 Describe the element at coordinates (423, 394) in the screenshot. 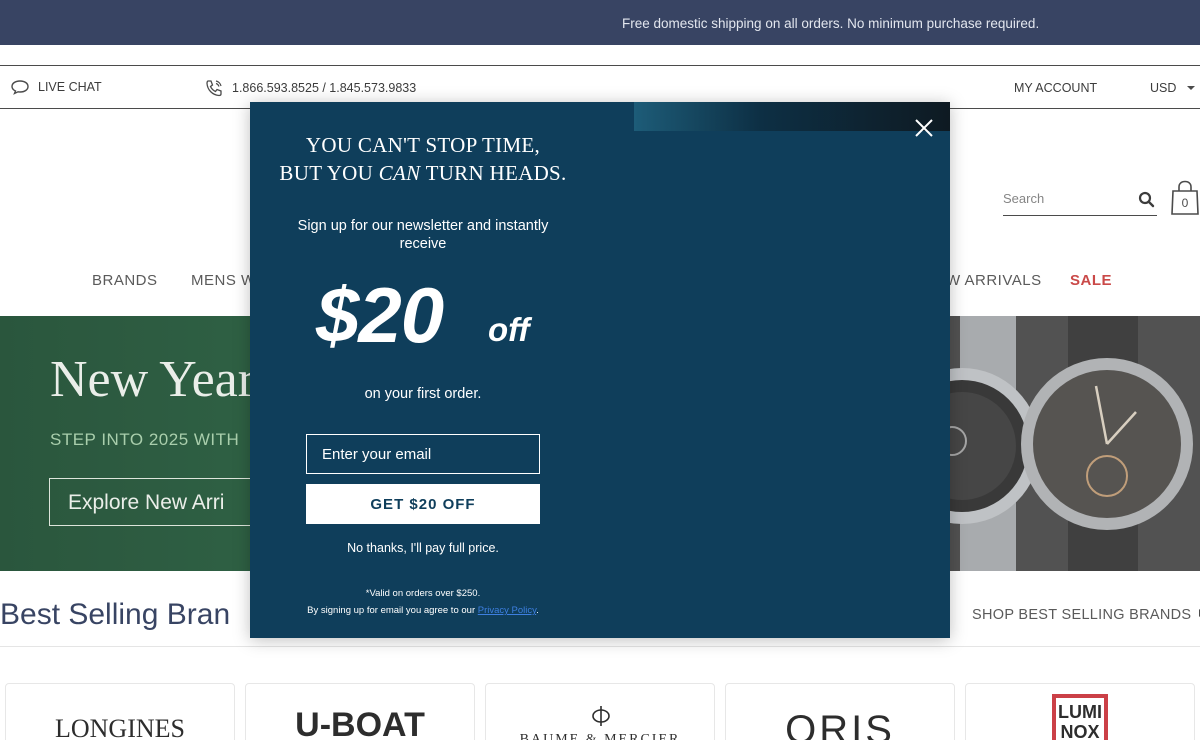

I see `first-order-text: on your first order.` at that location.